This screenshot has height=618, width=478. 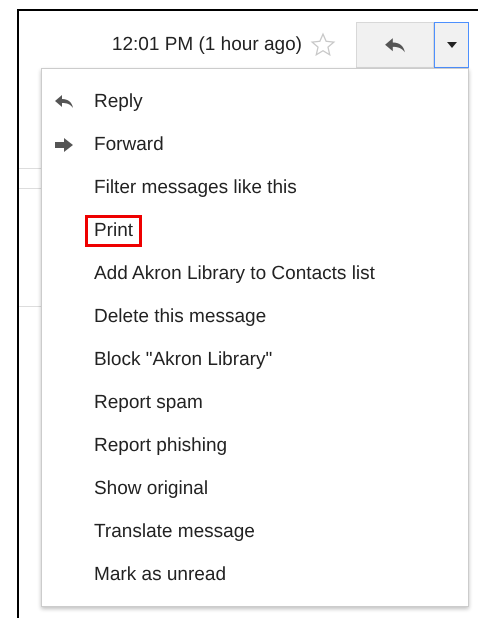 What do you see at coordinates (195, 188) in the screenshot?
I see `menu-item: Filter messages like this` at bounding box center [195, 188].